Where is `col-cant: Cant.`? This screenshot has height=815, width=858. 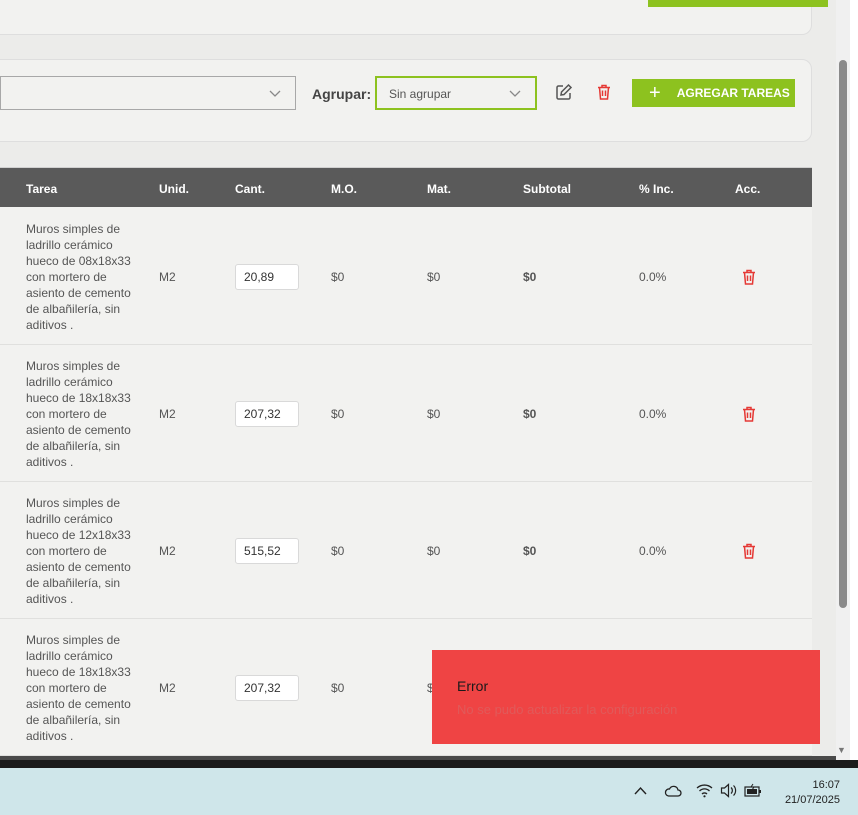 col-cant: Cant. is located at coordinates (250, 189).